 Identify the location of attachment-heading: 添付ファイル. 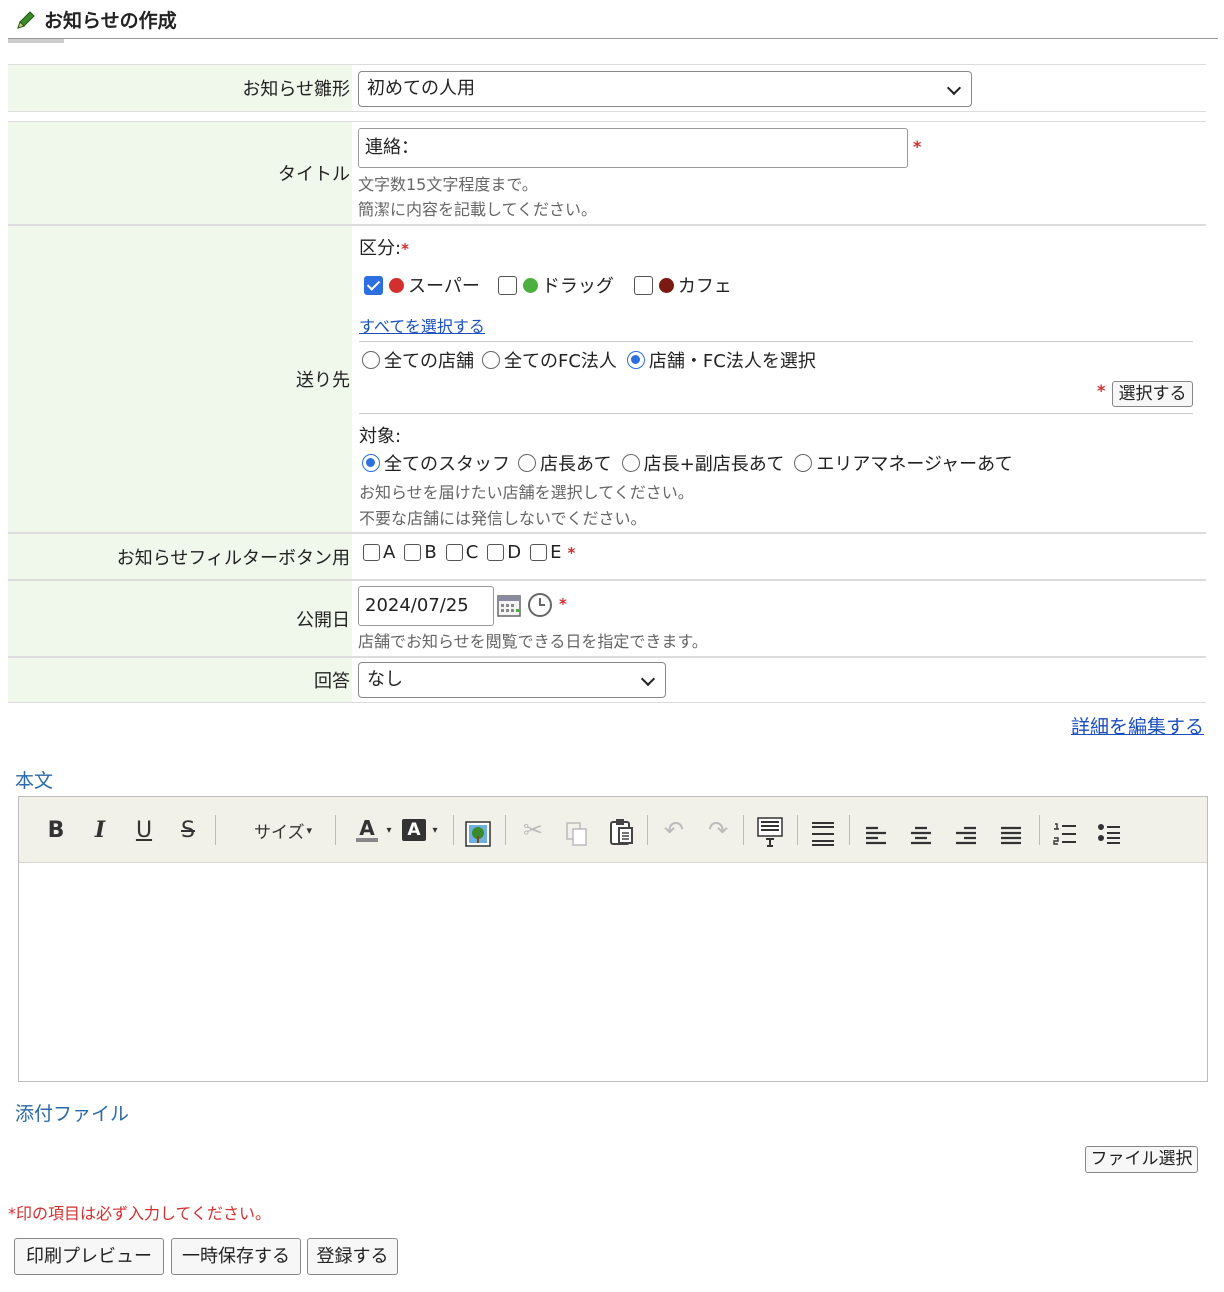
(72, 1114).